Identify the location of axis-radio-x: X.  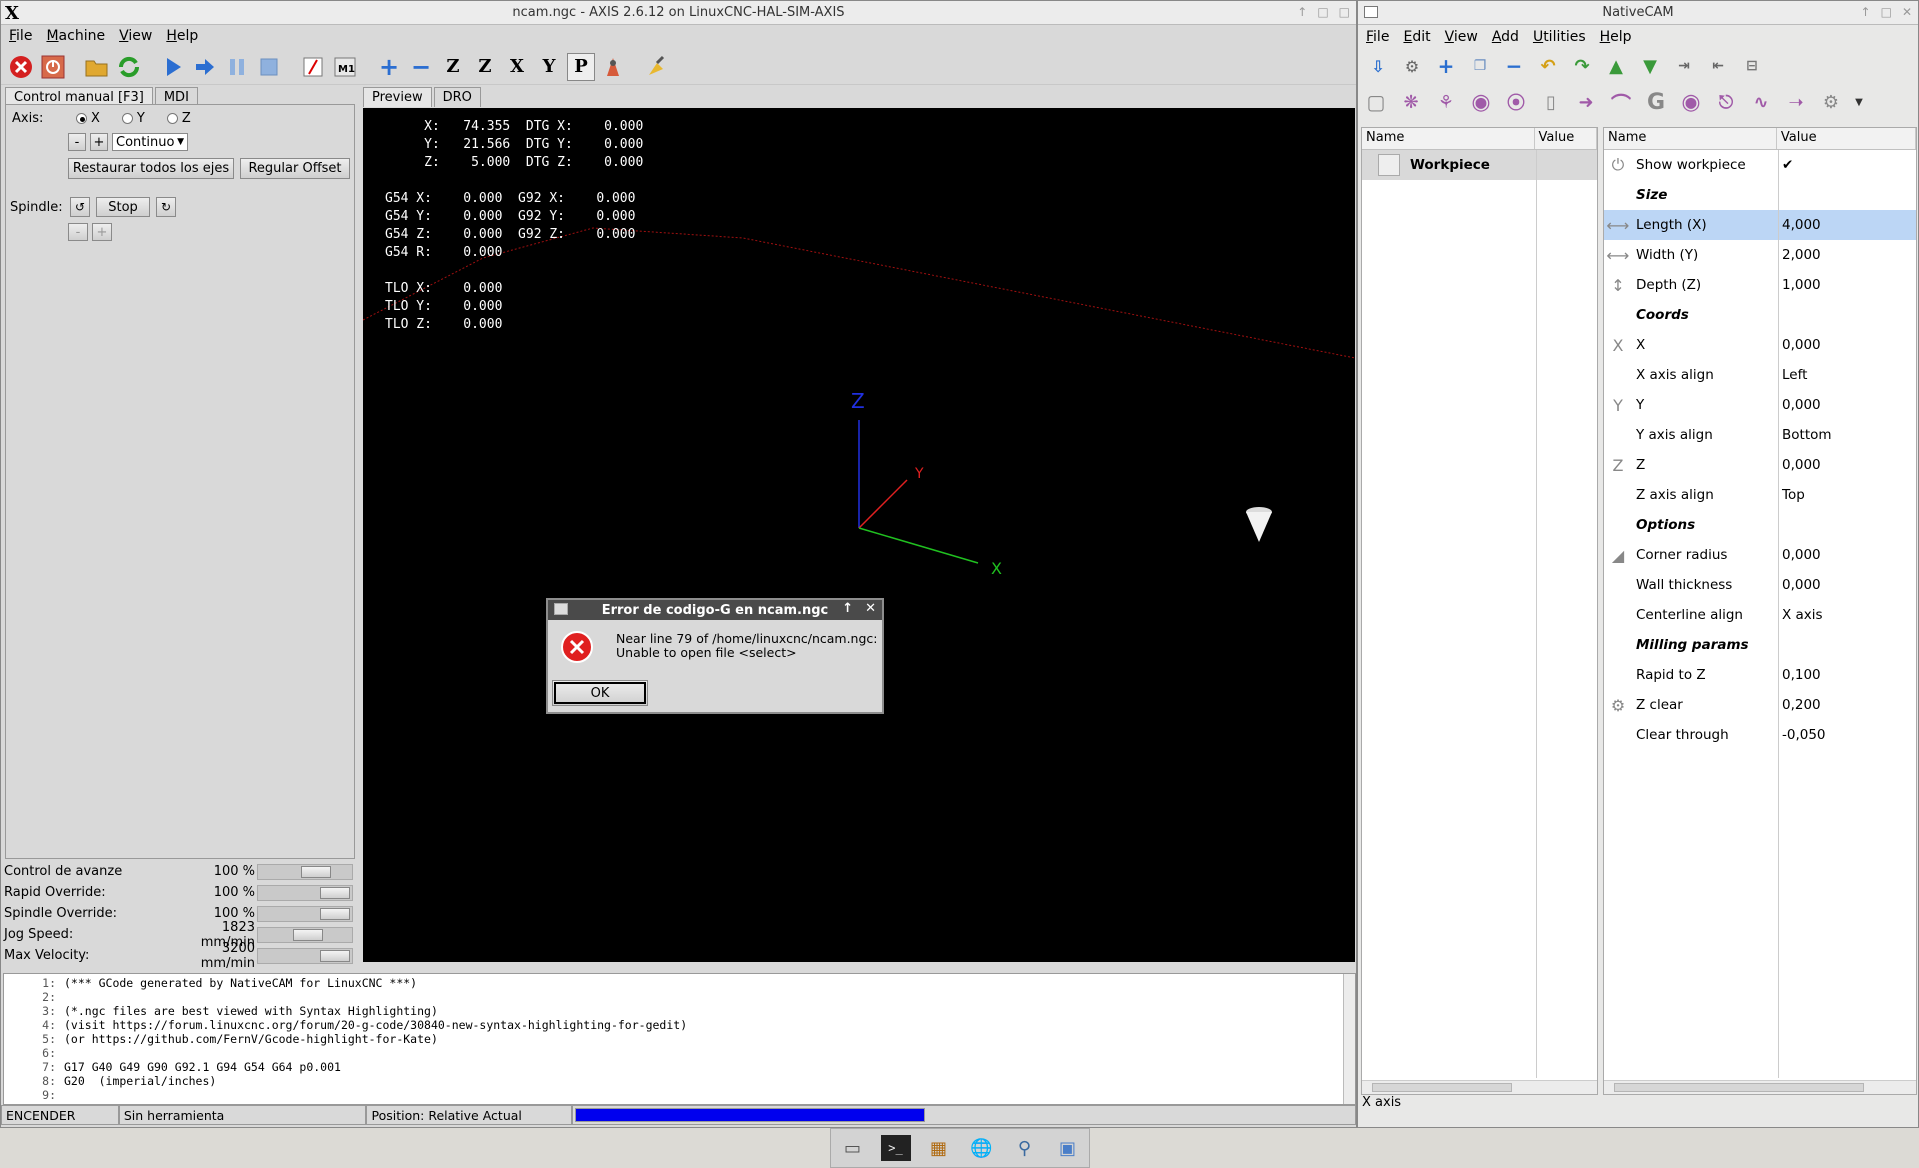
(88, 118).